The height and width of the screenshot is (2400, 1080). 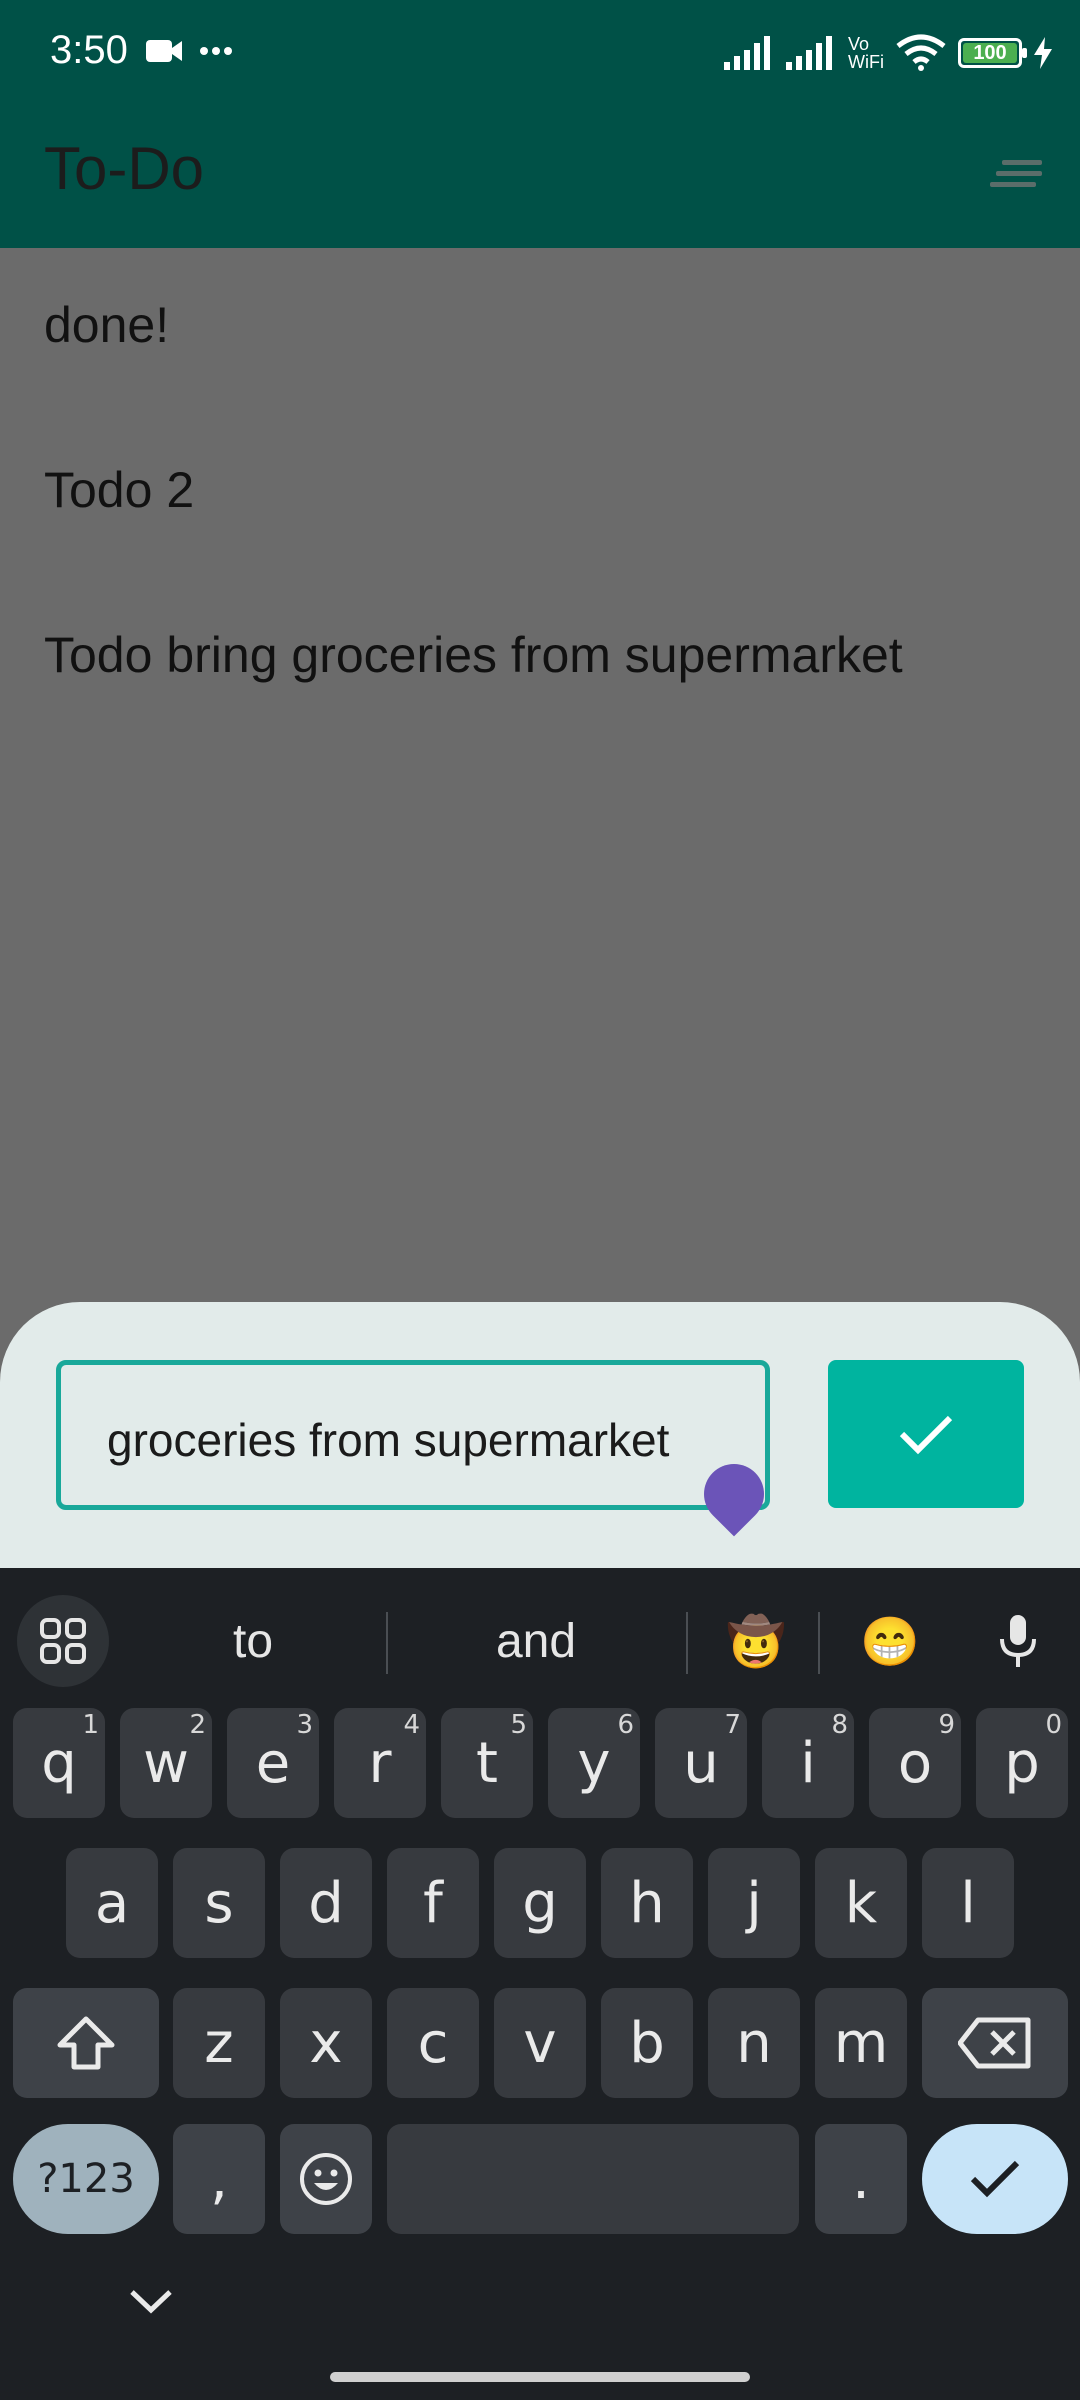 What do you see at coordinates (253, 1641) in the screenshot?
I see `suggestion-to: to` at bounding box center [253, 1641].